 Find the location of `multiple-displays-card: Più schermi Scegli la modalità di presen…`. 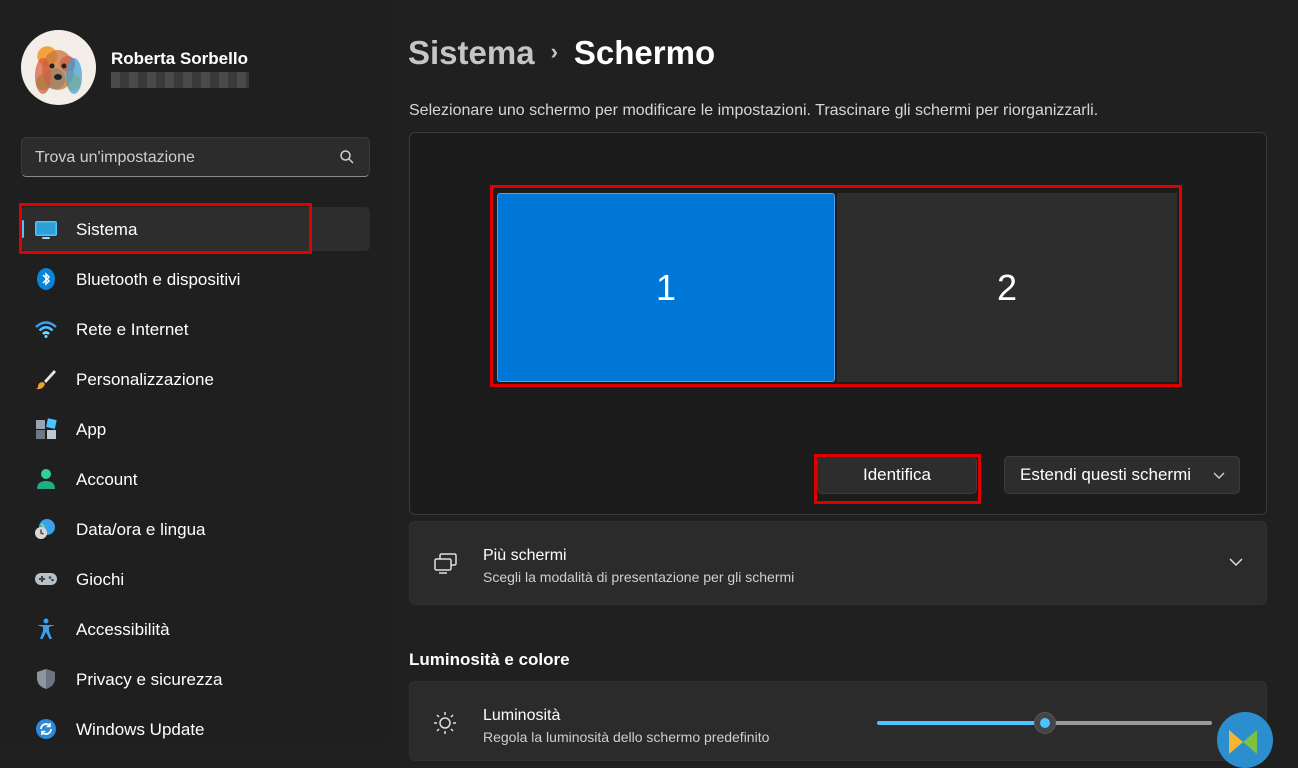

multiple-displays-card: Più schermi Scegli la modalità di presen… is located at coordinates (838, 563).